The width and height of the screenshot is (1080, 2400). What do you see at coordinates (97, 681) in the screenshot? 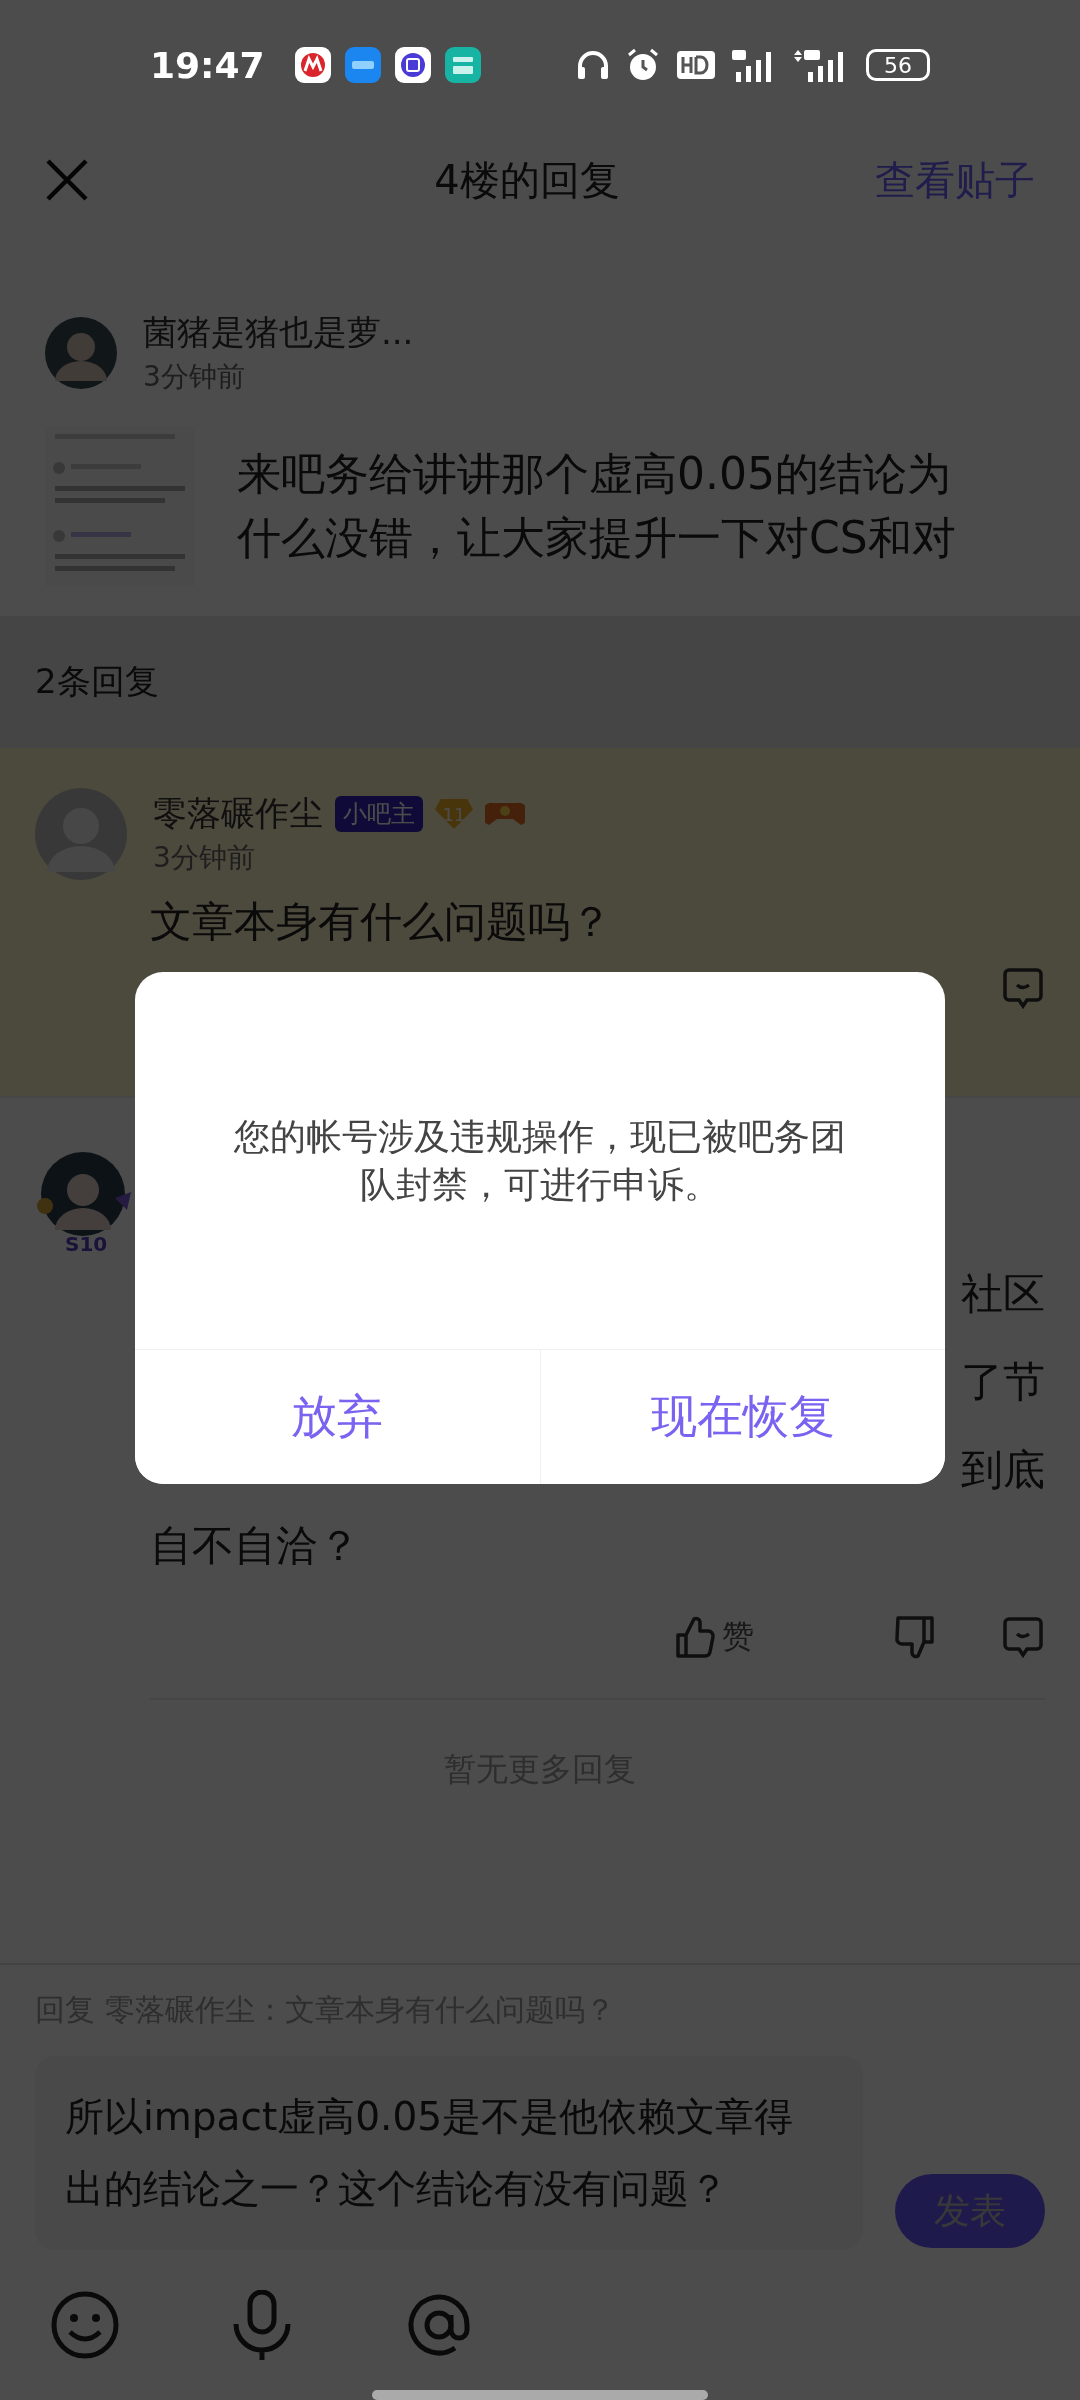
I see `reply-count: 2条回复` at bounding box center [97, 681].